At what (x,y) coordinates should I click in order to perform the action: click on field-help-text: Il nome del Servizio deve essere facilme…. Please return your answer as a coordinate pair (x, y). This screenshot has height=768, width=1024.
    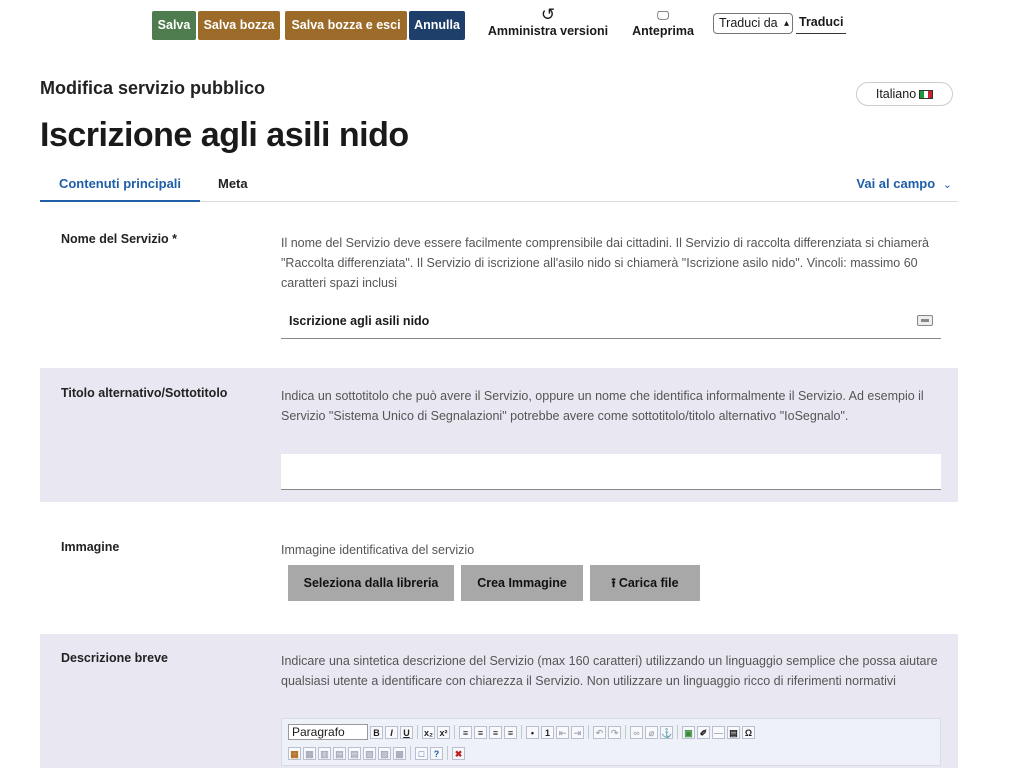
    Looking at the image, I should click on (605, 263).